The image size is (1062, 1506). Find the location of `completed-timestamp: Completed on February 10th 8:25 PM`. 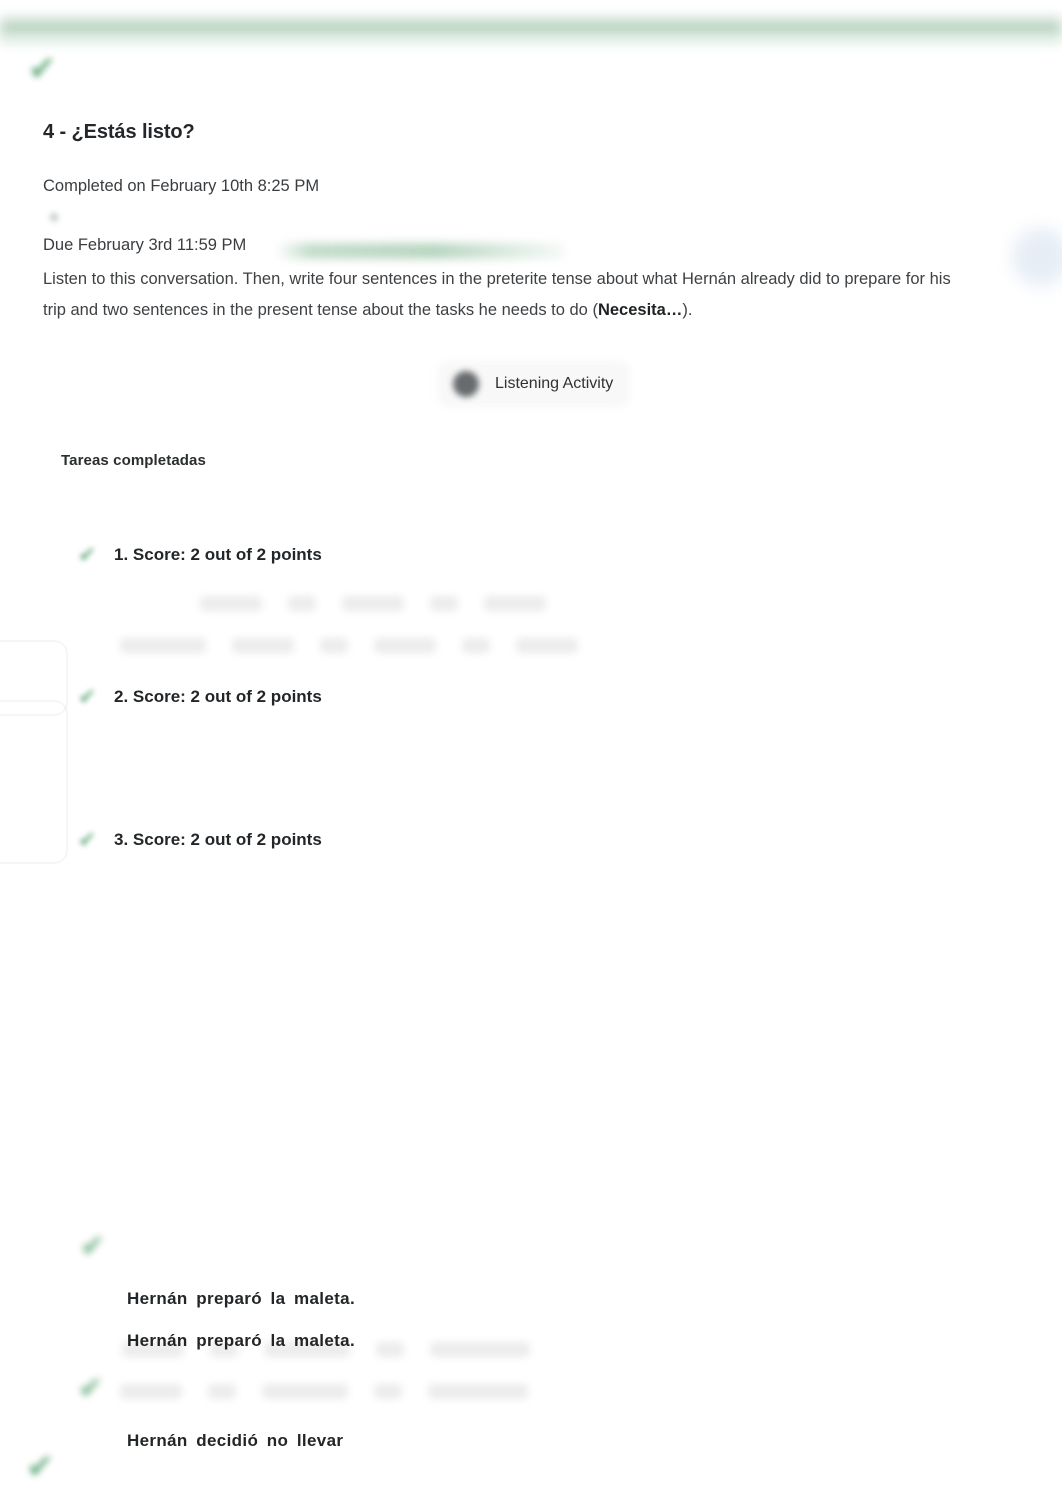

completed-timestamp: Completed on February 10th 8:25 PM is located at coordinates (181, 186).